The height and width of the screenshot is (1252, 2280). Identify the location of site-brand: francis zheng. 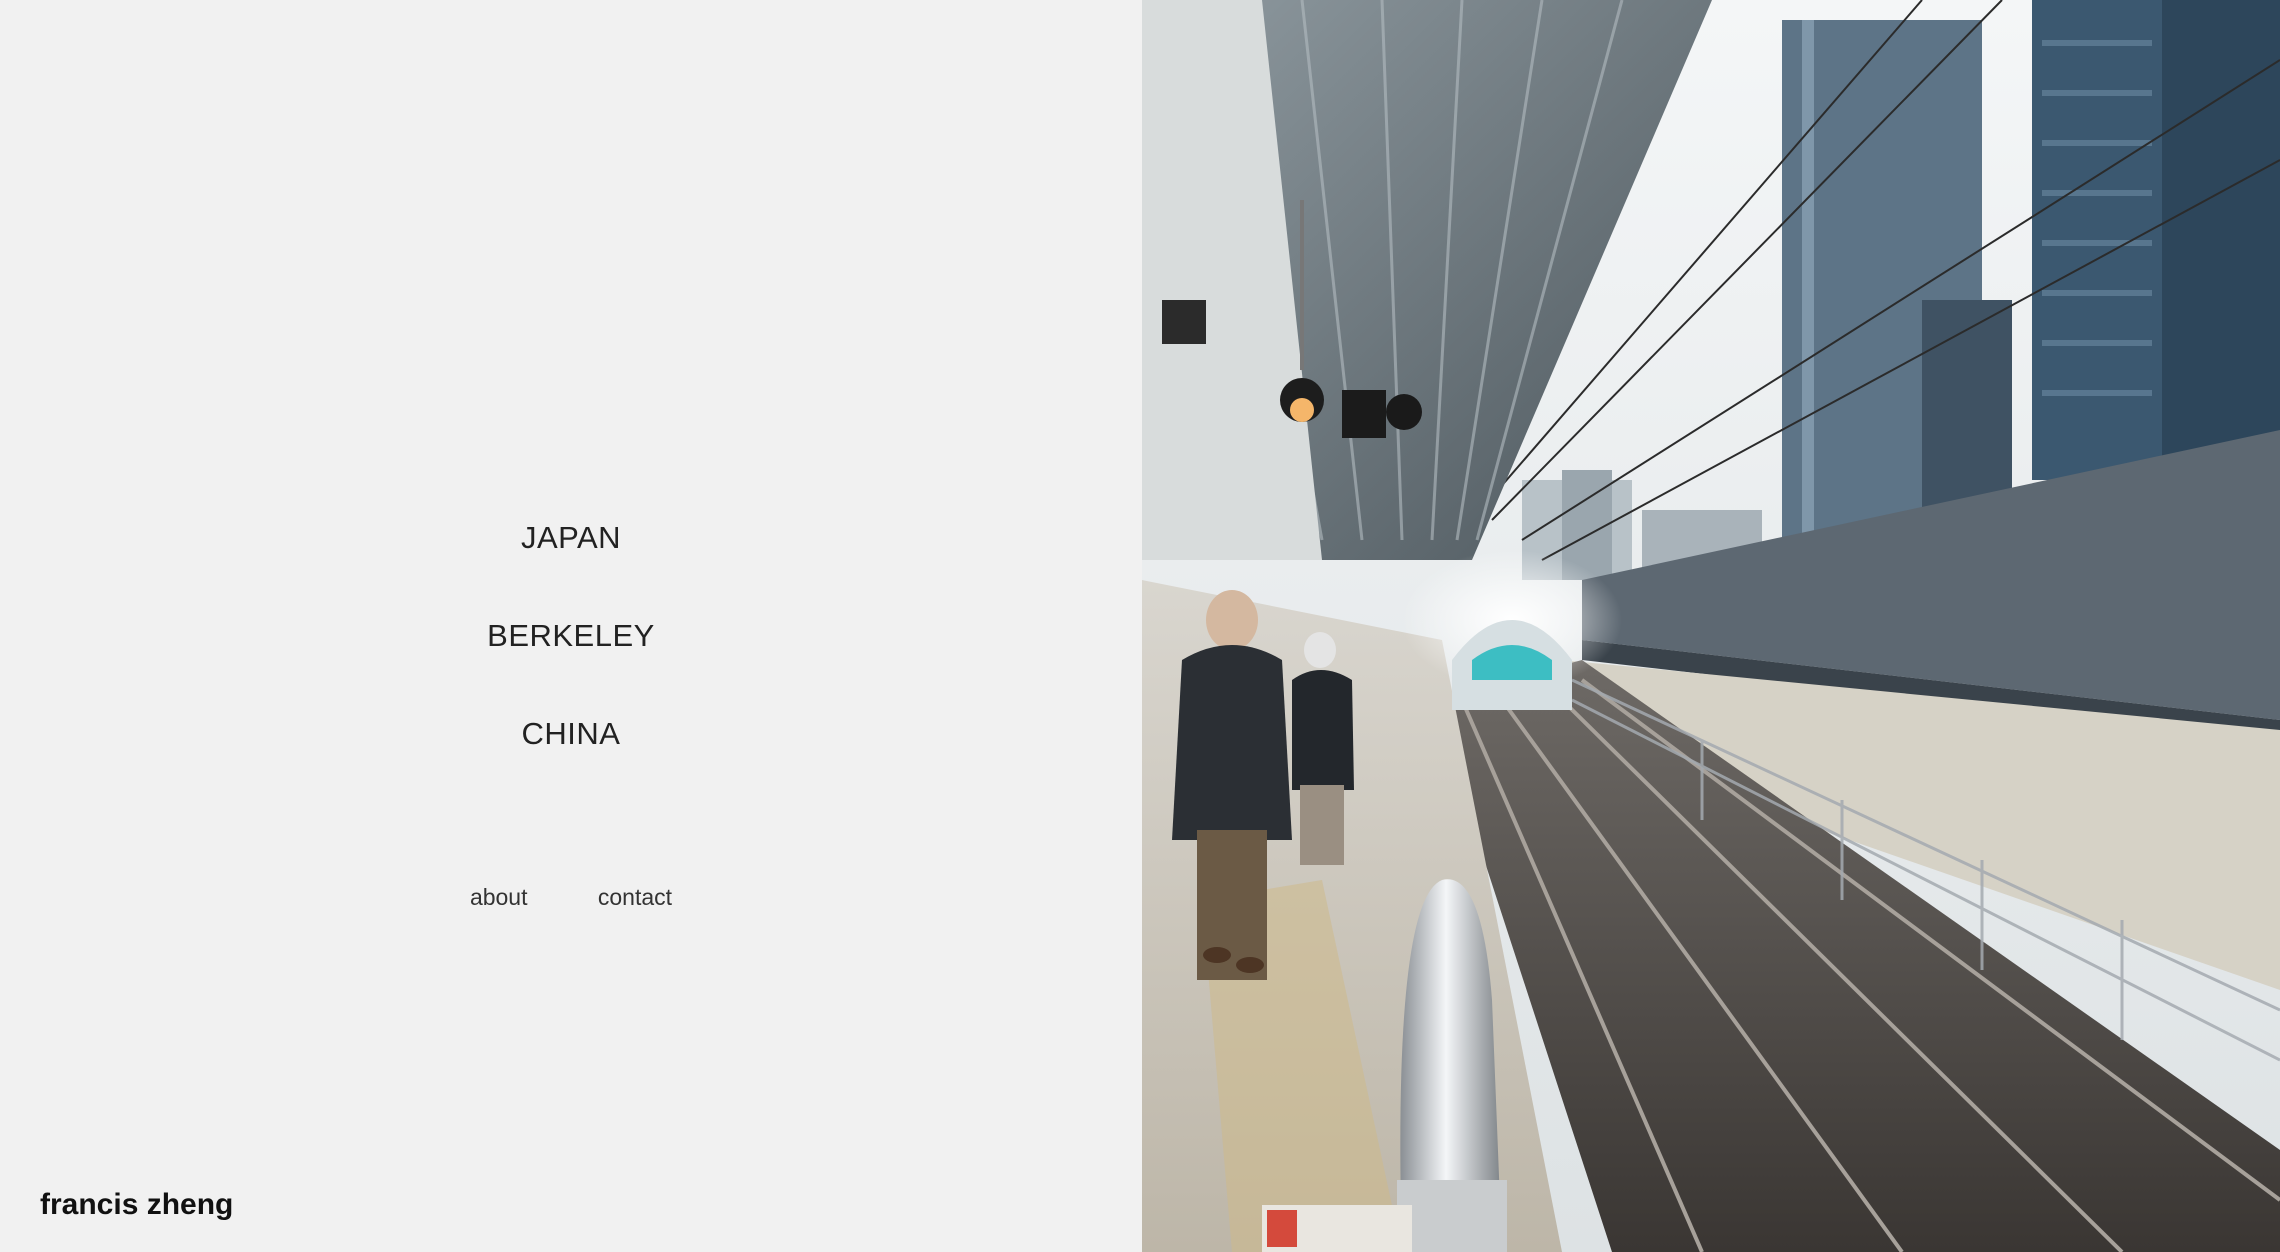
(136, 1205).